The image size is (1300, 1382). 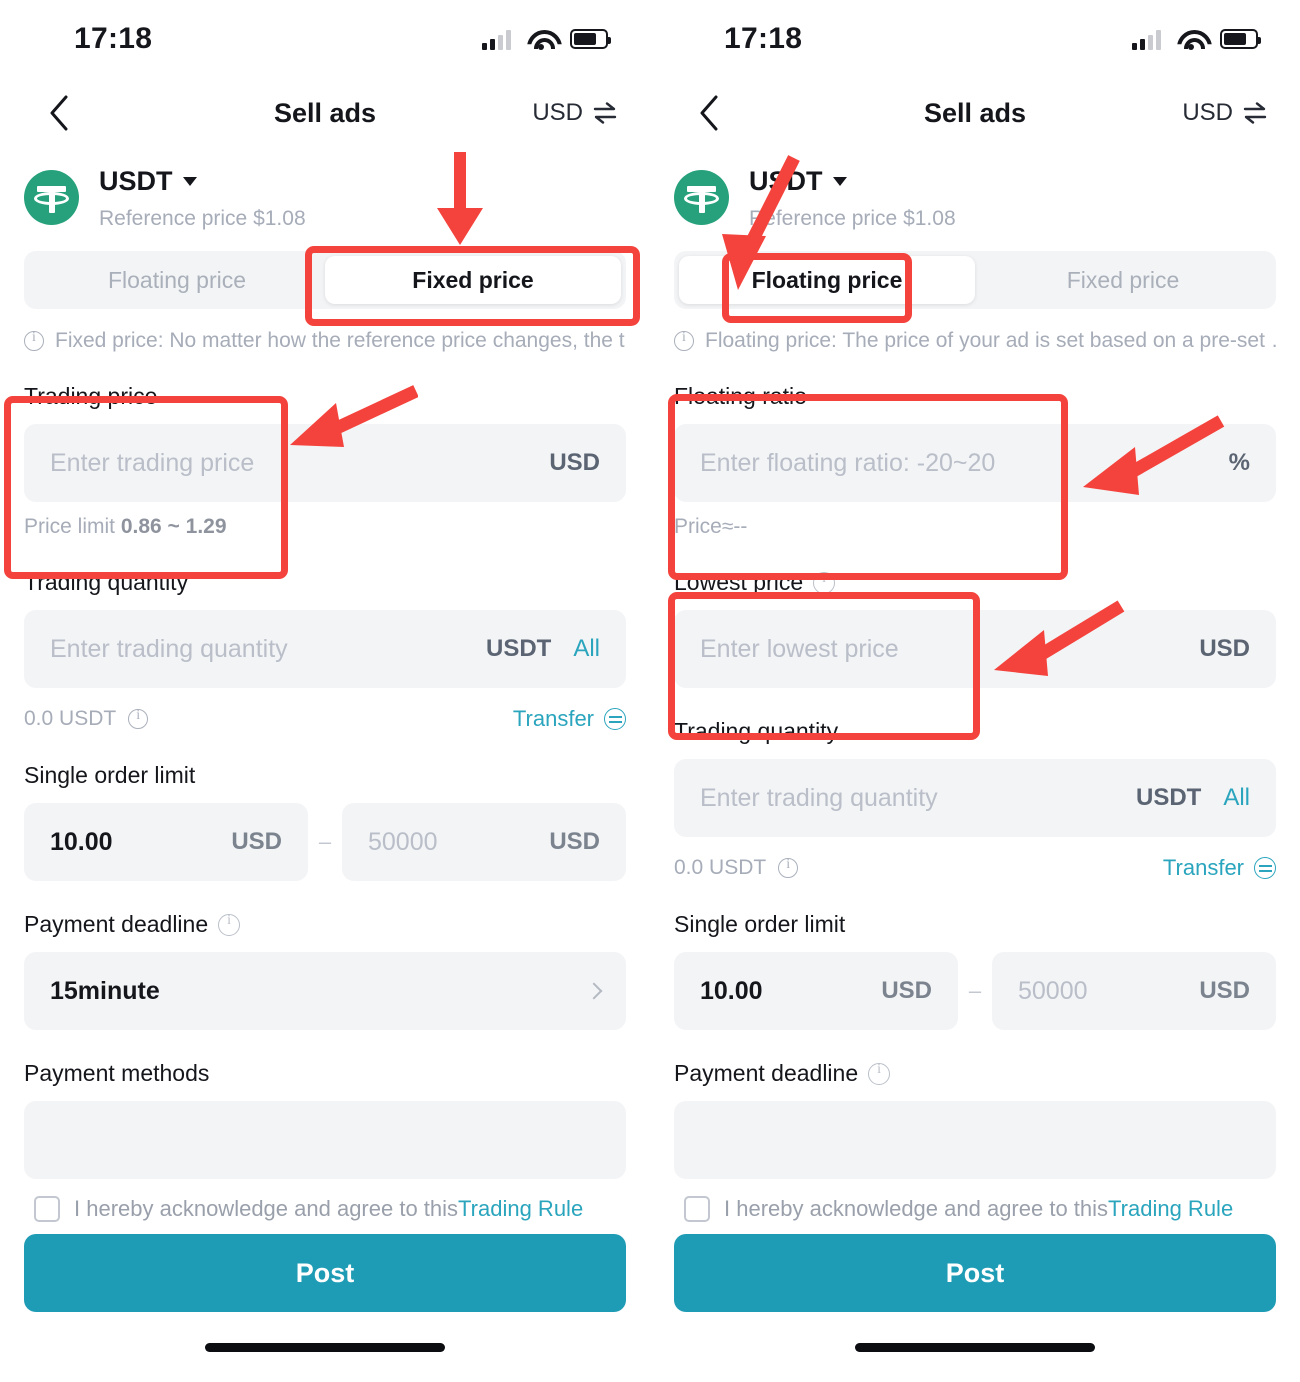 What do you see at coordinates (852, 198) in the screenshot?
I see `coin-text: USDT Reference price $1.08` at bounding box center [852, 198].